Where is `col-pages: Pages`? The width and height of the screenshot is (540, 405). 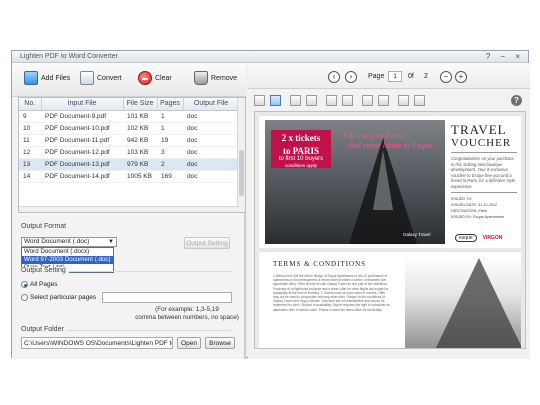
col-pages: Pages is located at coordinates (170, 104).